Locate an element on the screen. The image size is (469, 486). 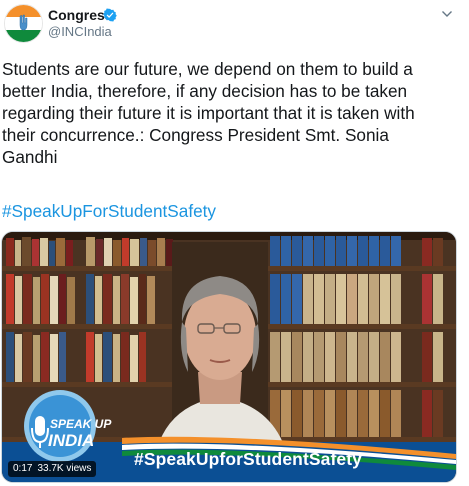
tweet-header: Congress @INCIndia is located at coordinates (234, 23).